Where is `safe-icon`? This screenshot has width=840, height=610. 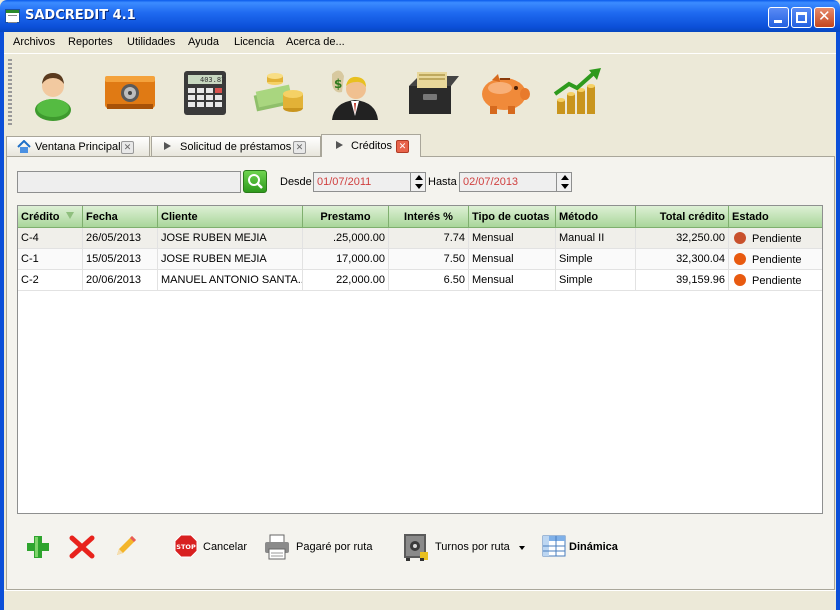
safe-icon is located at coordinates (416, 547).